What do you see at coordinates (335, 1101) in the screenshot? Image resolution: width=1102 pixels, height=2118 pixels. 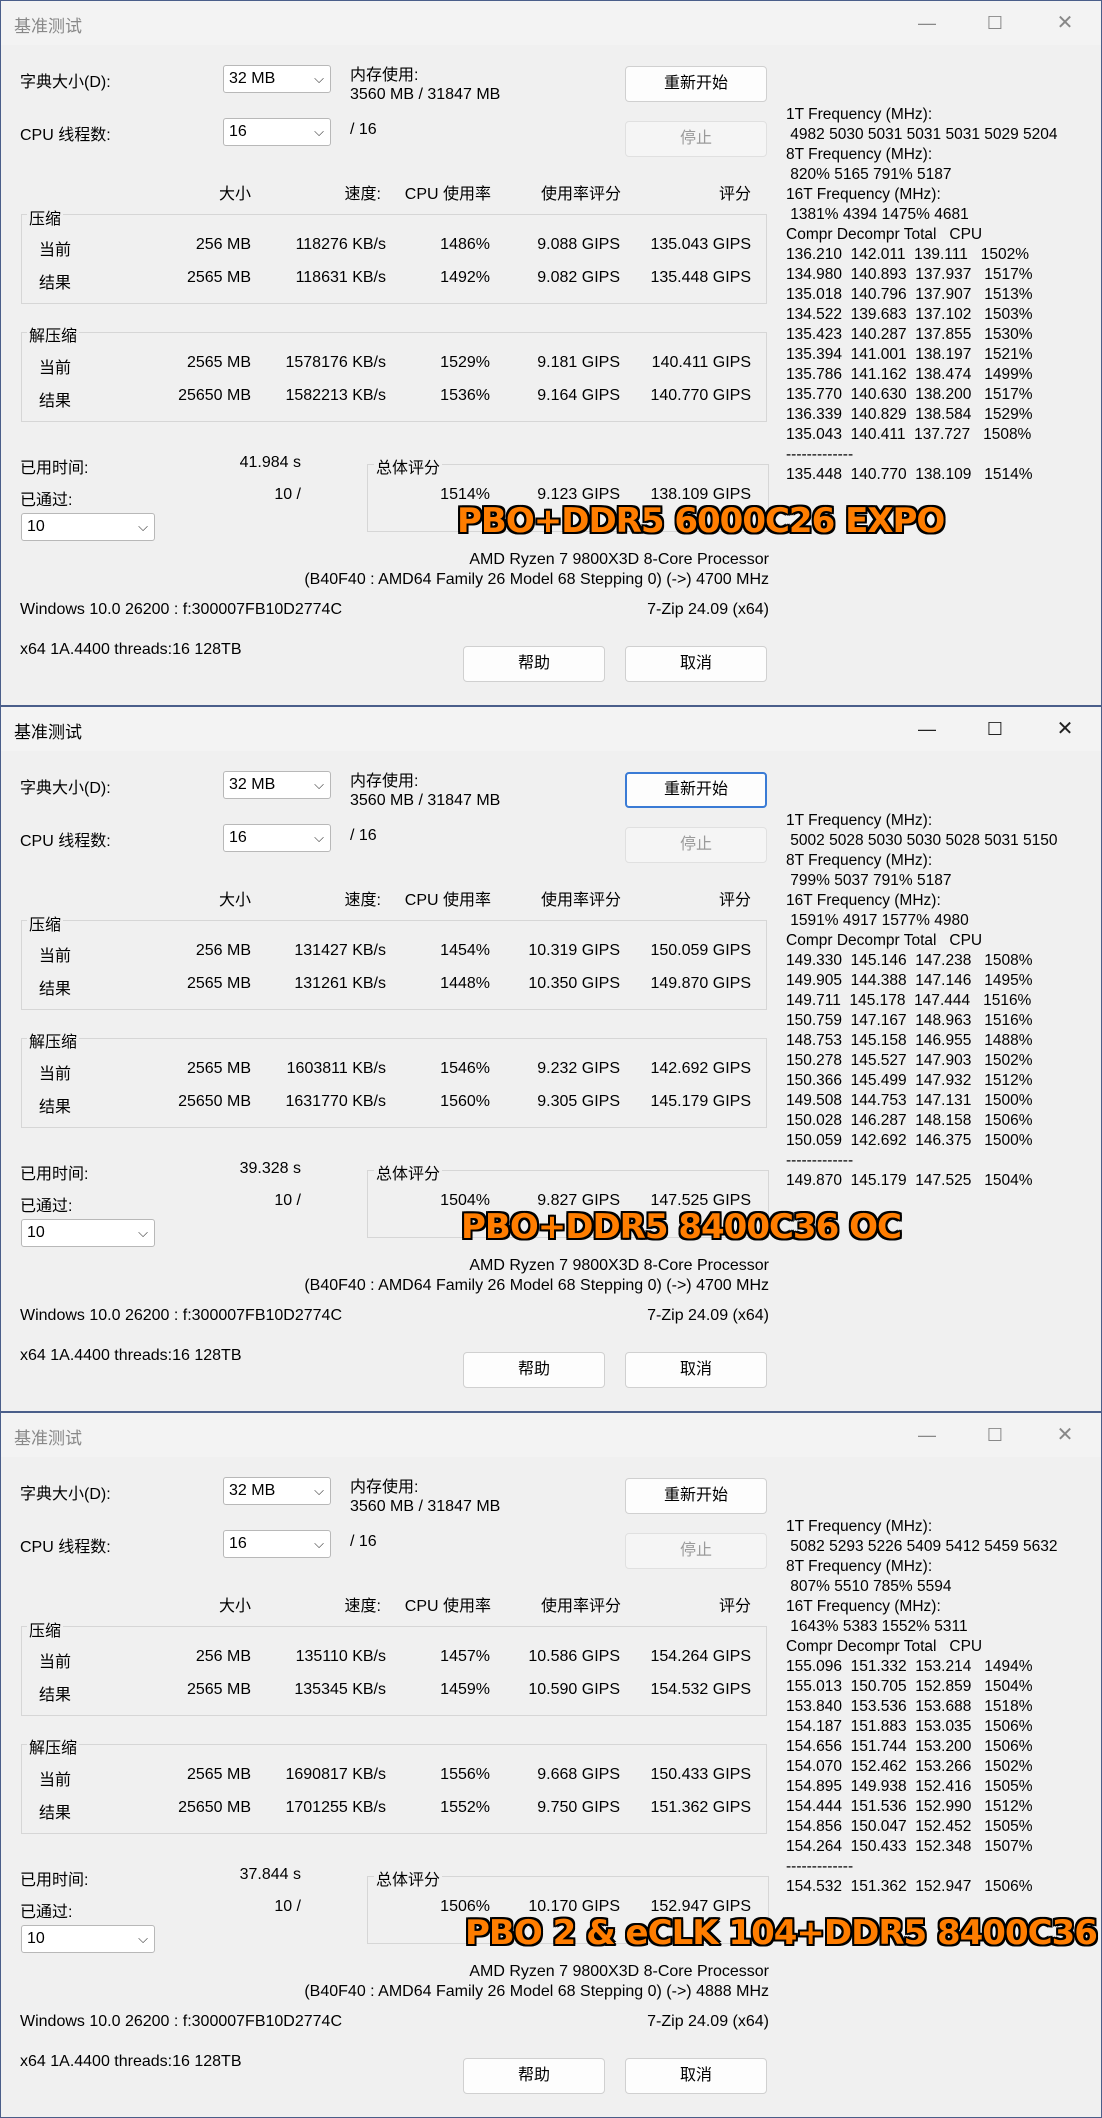 I see `row-speed: 1631770 KB/s` at bounding box center [335, 1101].